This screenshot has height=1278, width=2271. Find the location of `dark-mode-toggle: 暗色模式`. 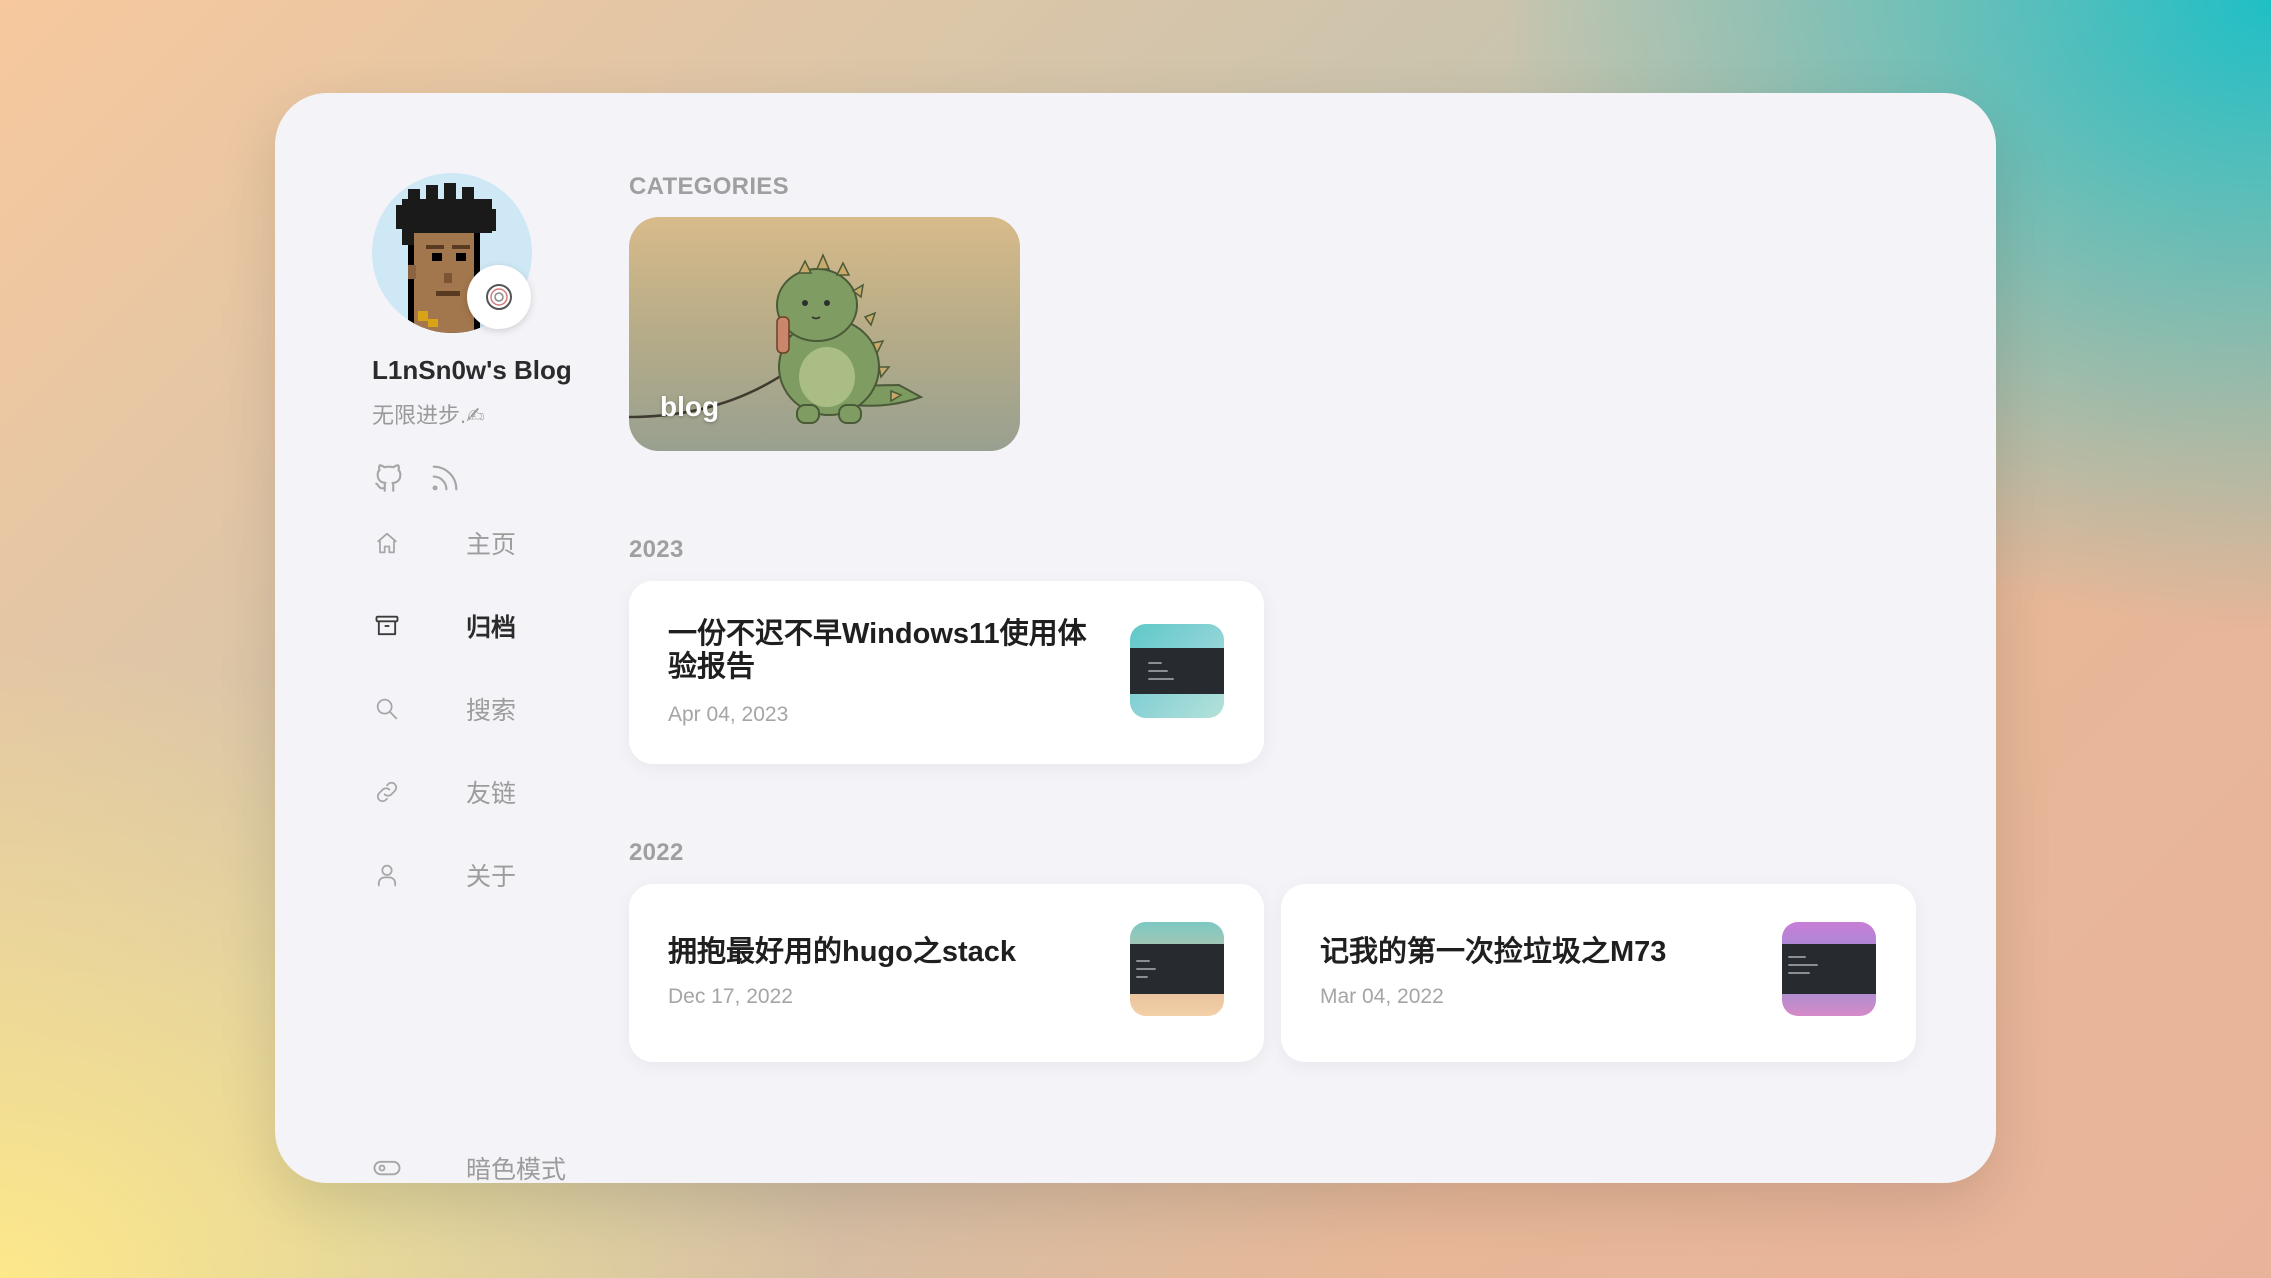

dark-mode-toggle: 暗色模式 is located at coordinates (482, 1168).